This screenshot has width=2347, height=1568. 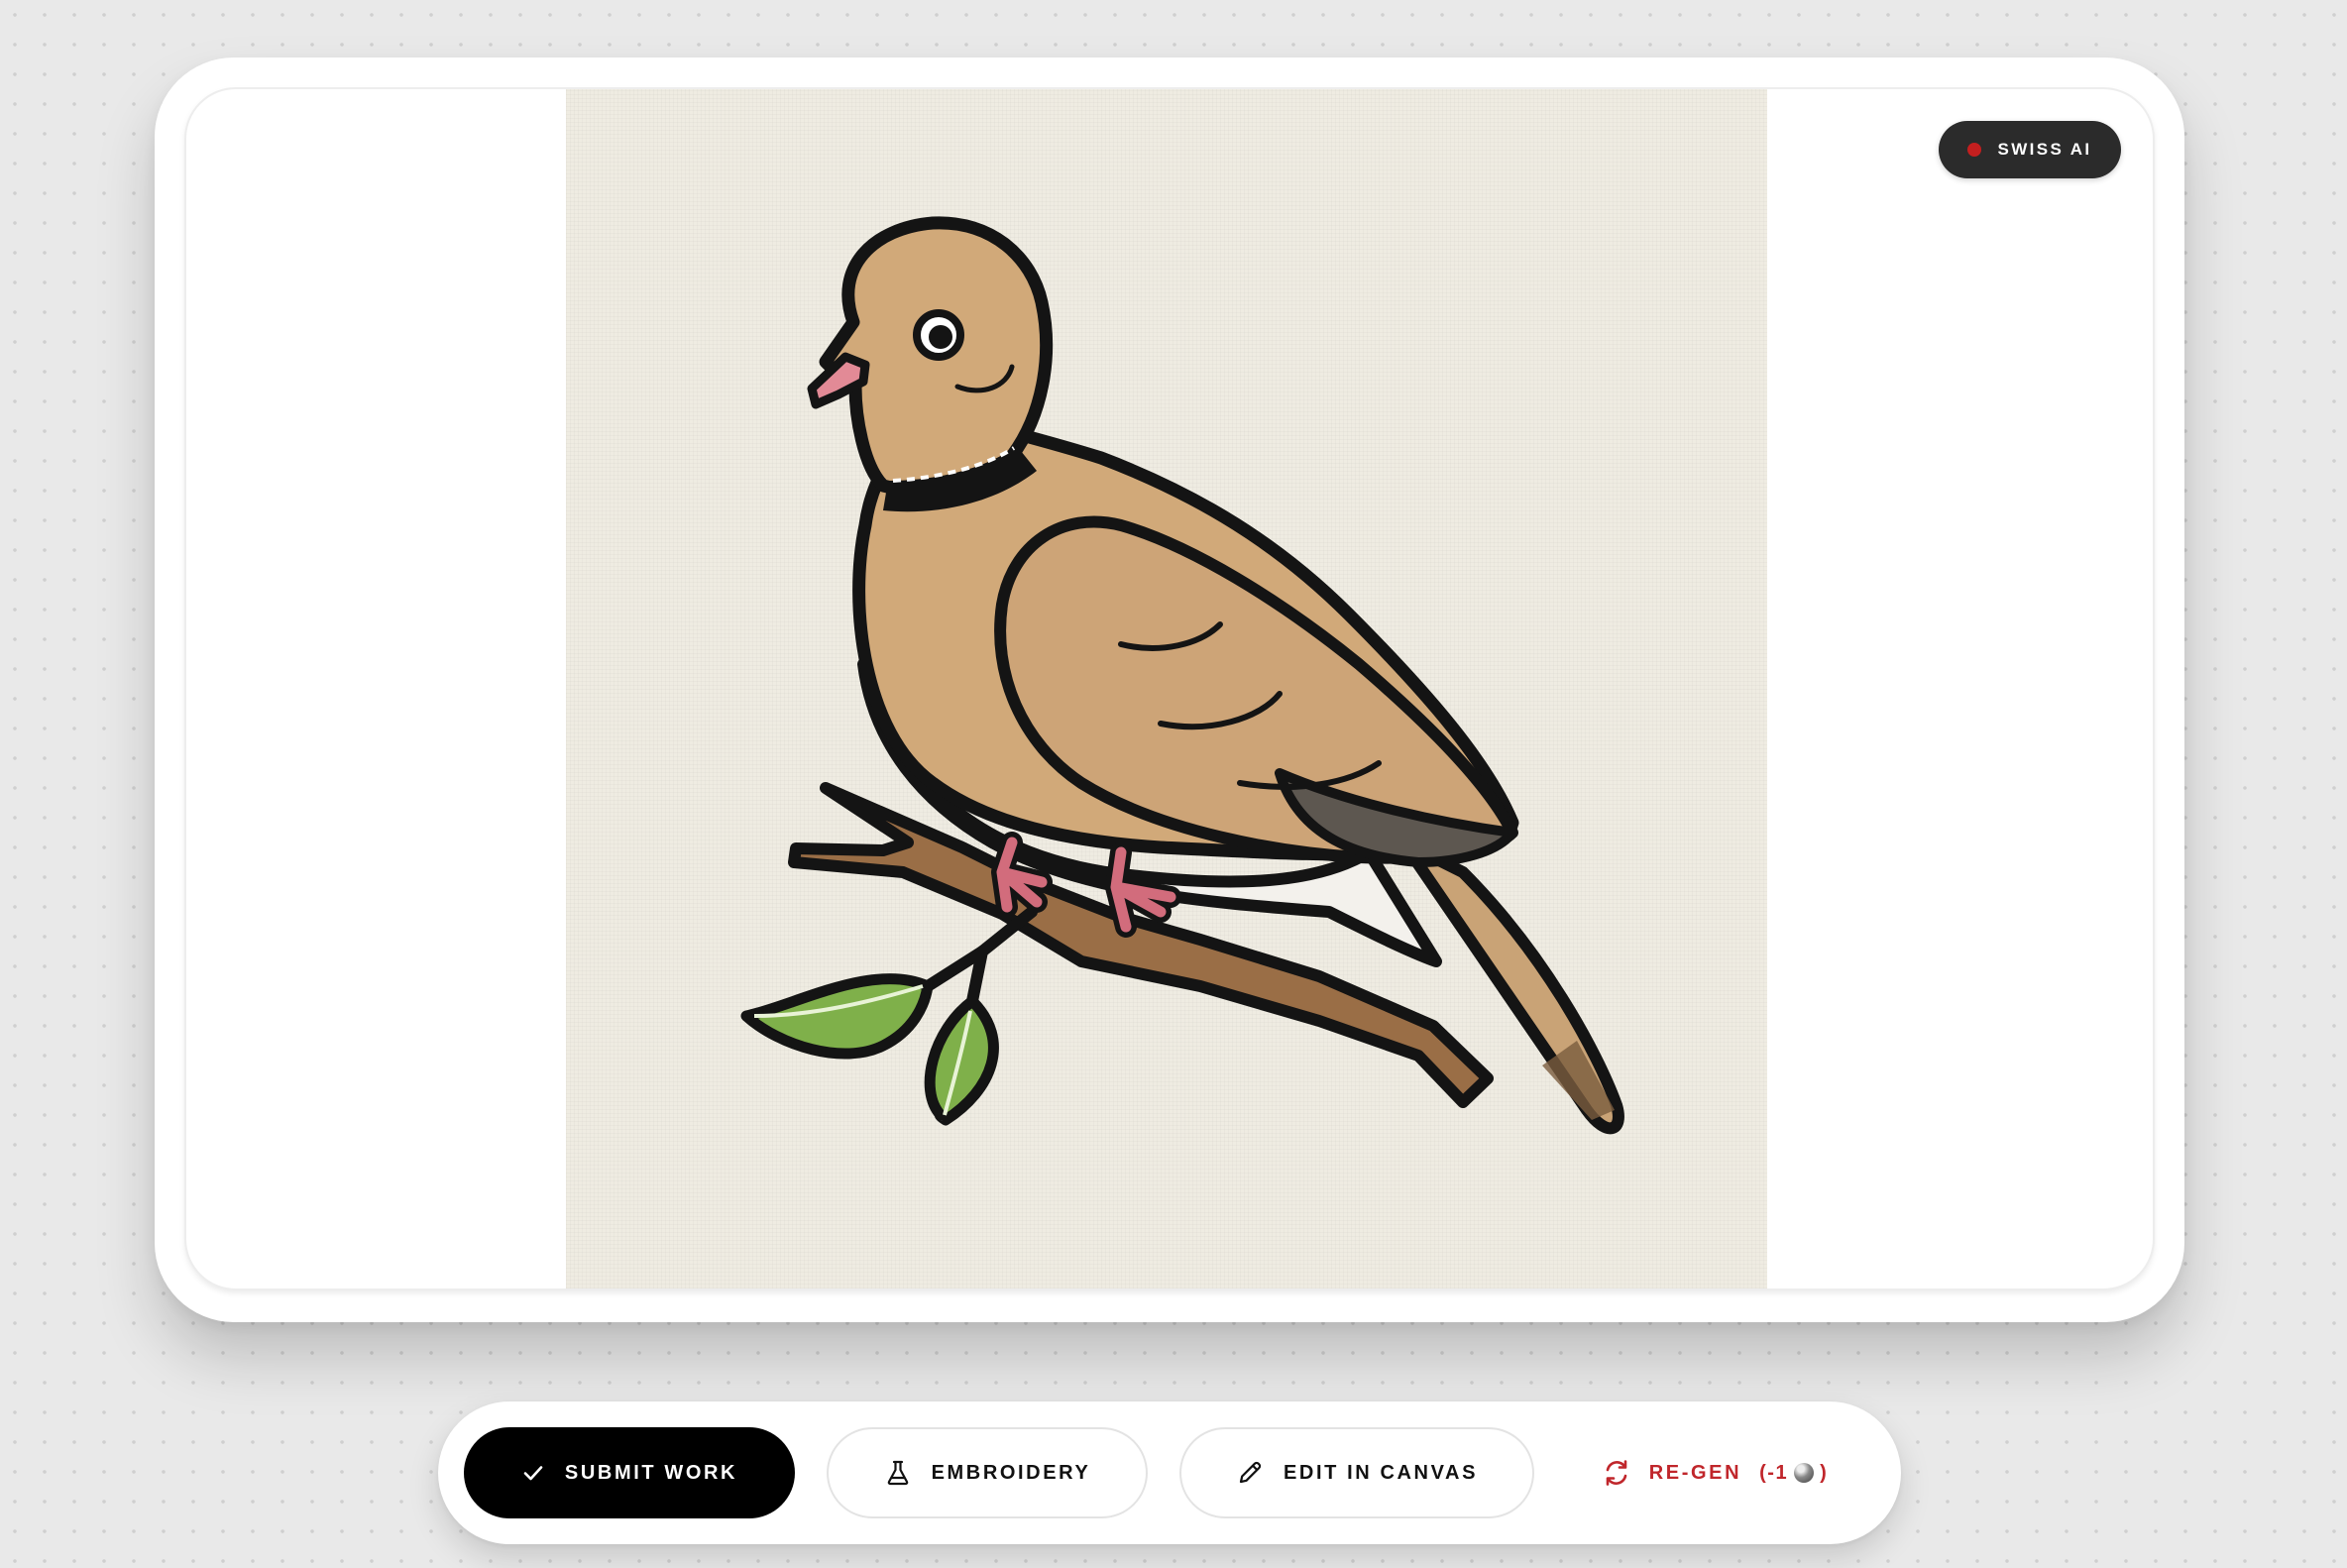 I want to click on submit-work-button: SUBMIT WORK, so click(x=629, y=1472).